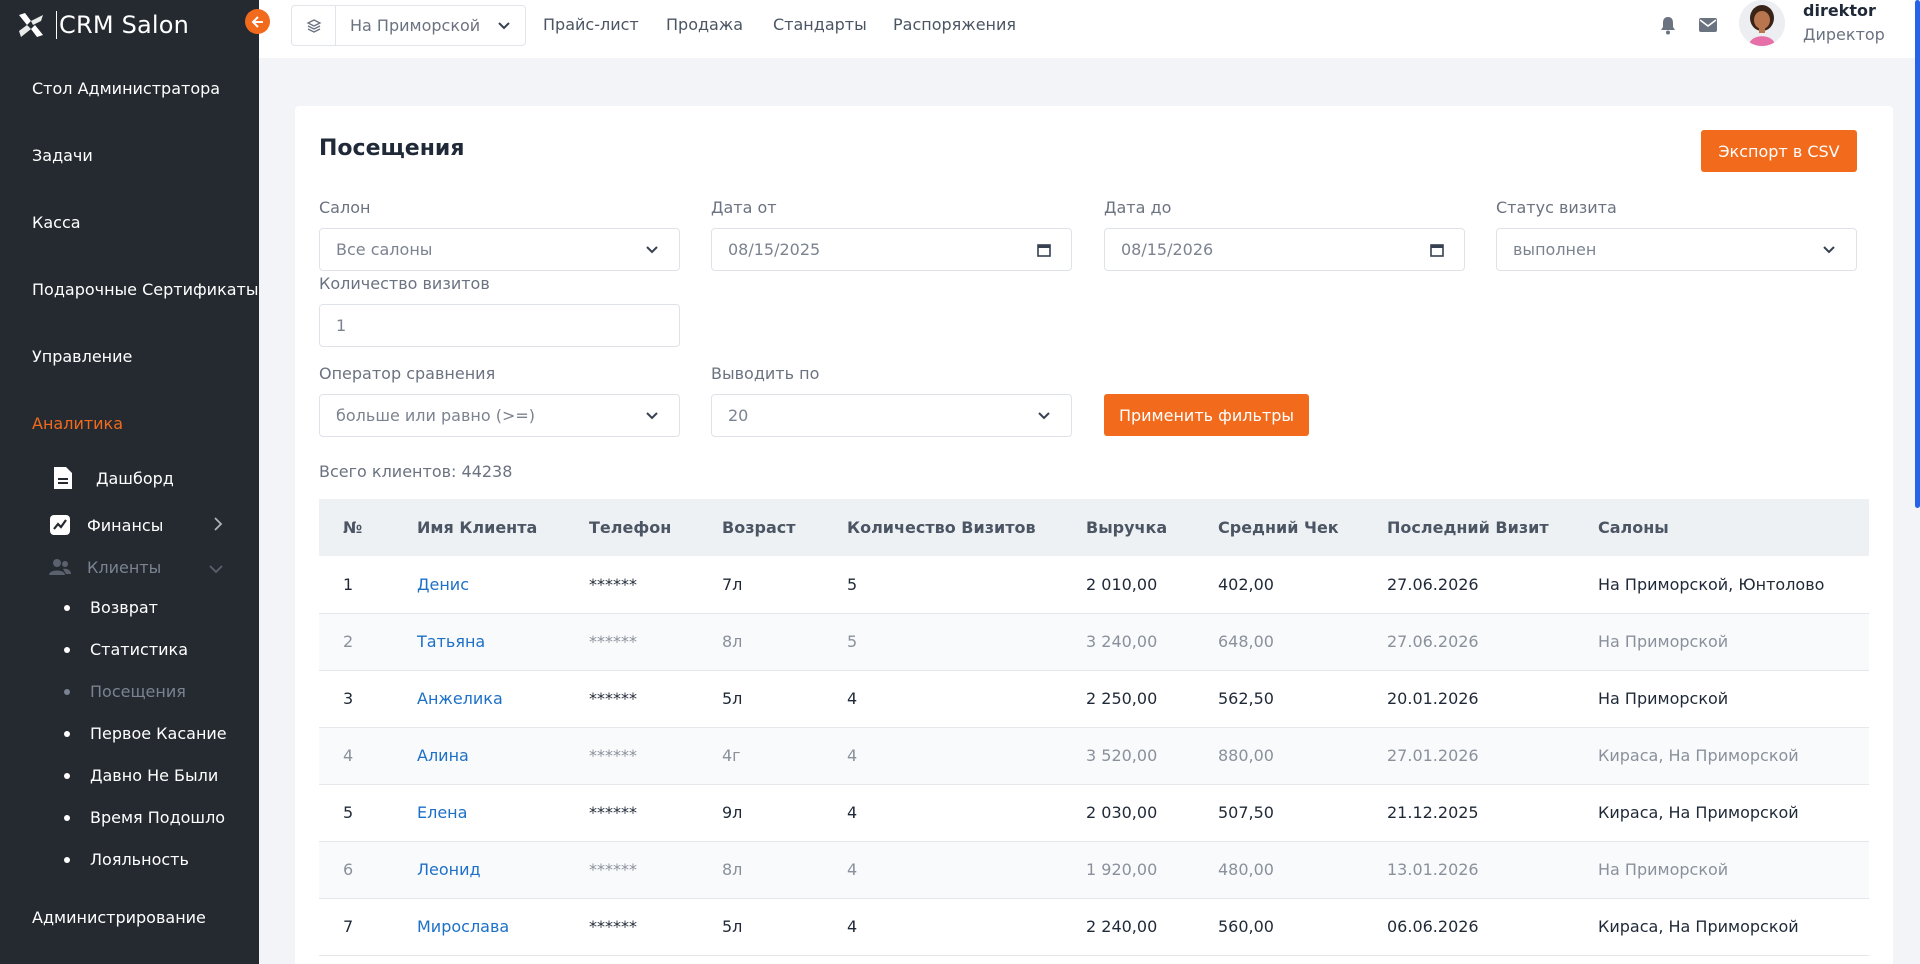 Image resolution: width=1920 pixels, height=964 pixels. Describe the element at coordinates (135, 478) in the screenshot. I see `sidebar-item-label: Дашборд` at that location.